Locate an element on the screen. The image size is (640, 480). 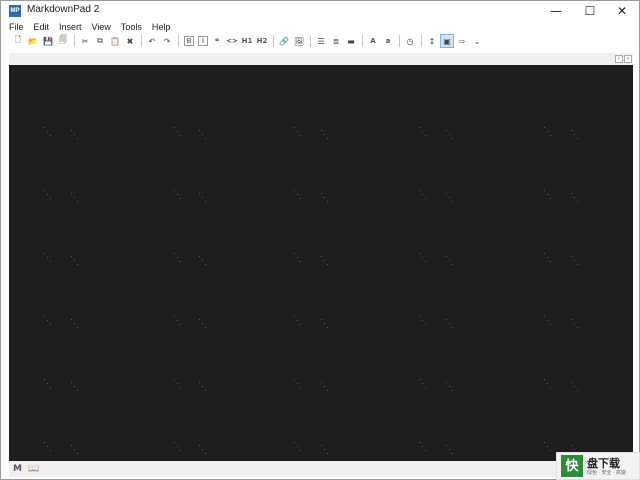
timestamp-icon: ◷ is located at coordinates (410, 41).